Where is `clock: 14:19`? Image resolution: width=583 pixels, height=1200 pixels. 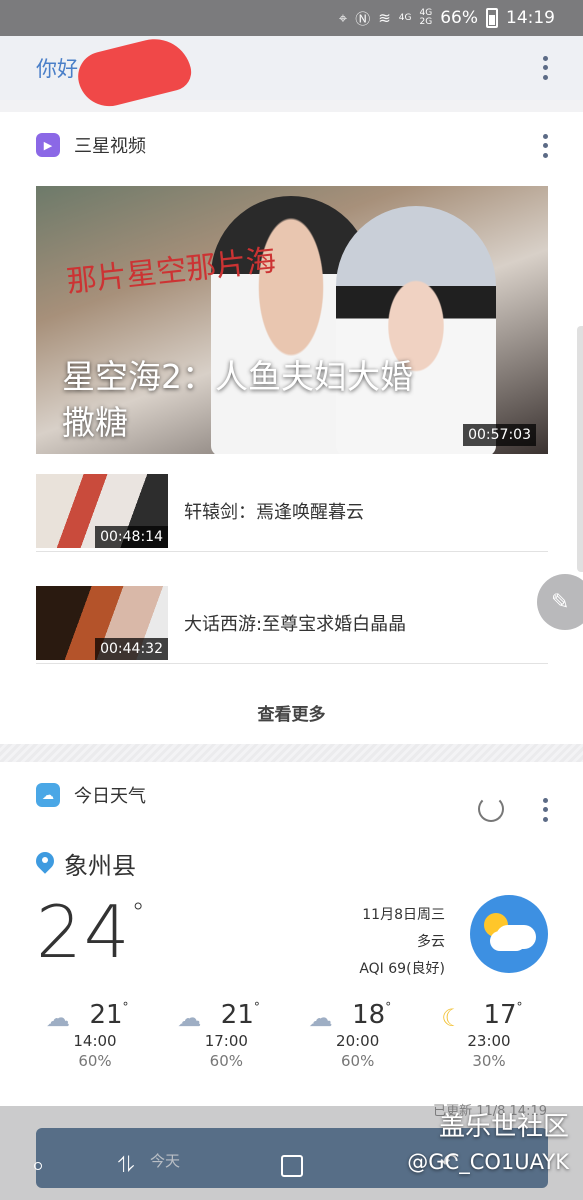
clock: 14:19 is located at coordinates (530, 18).